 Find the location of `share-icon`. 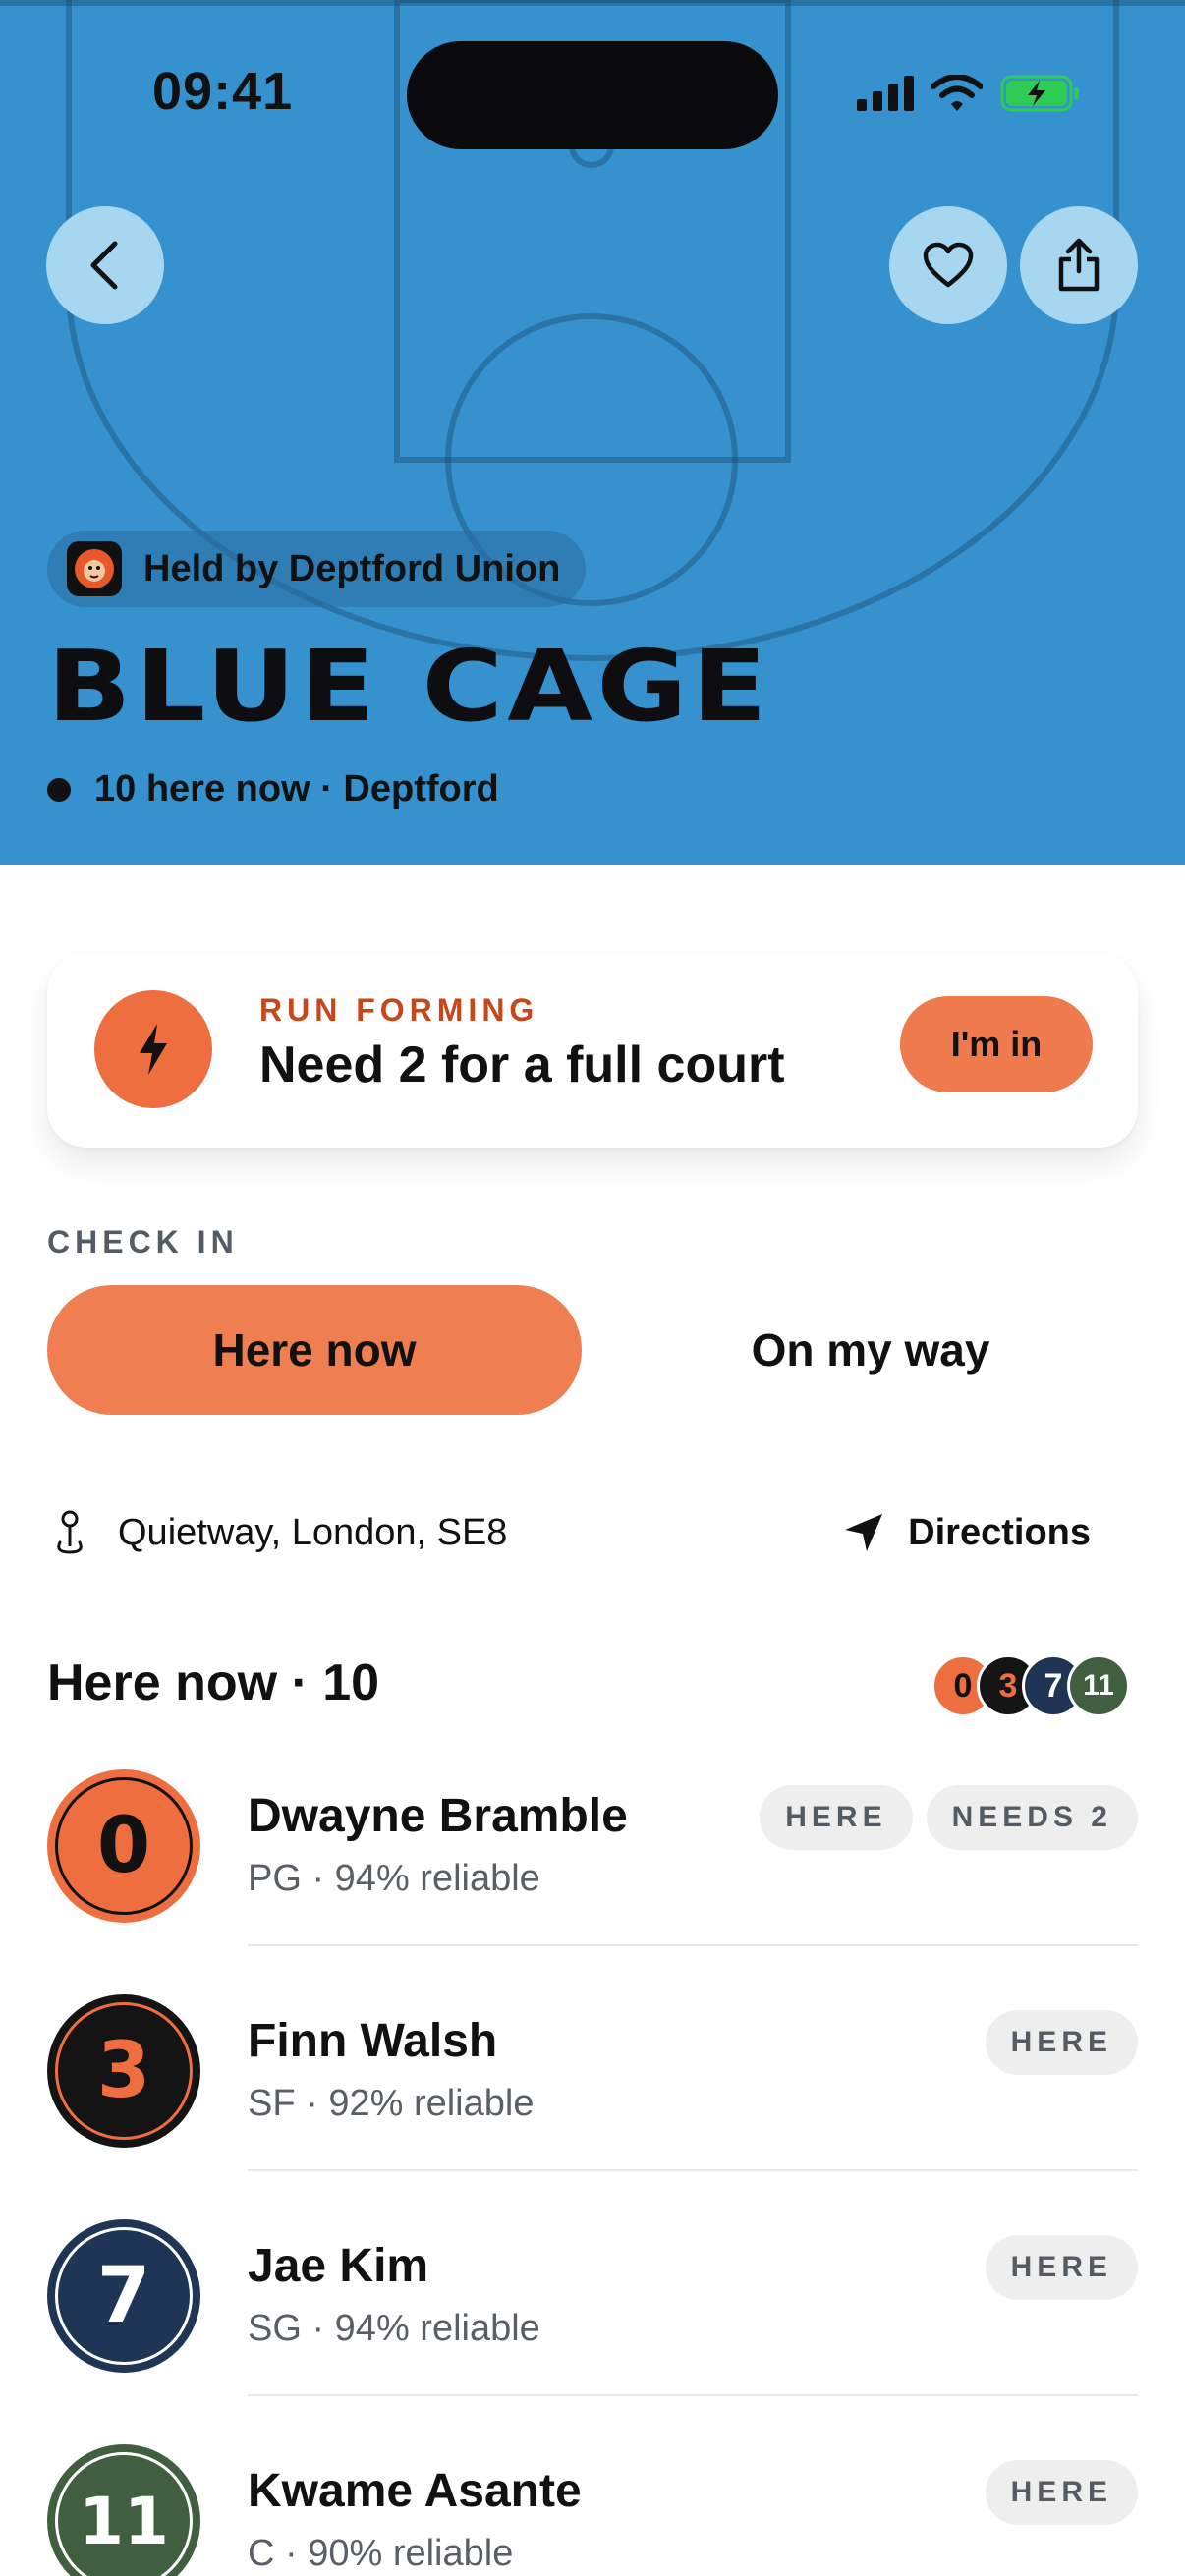

share-icon is located at coordinates (1079, 265).